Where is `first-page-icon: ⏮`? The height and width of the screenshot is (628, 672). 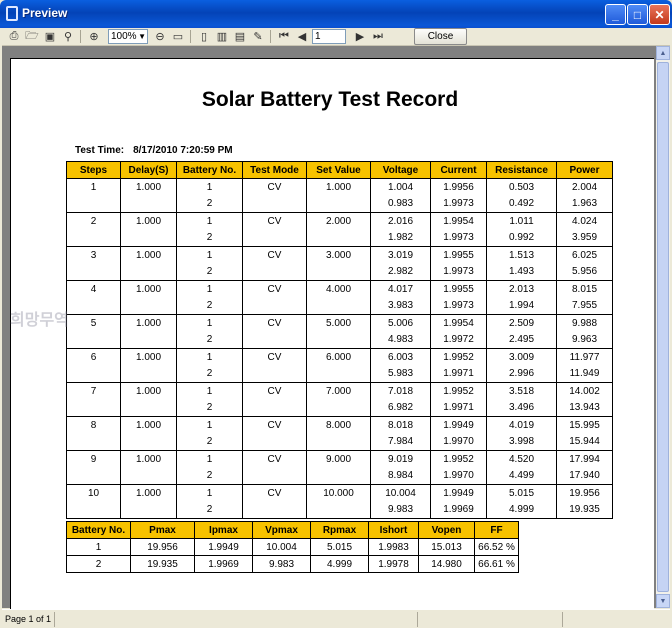 first-page-icon: ⏮ is located at coordinates (284, 36).